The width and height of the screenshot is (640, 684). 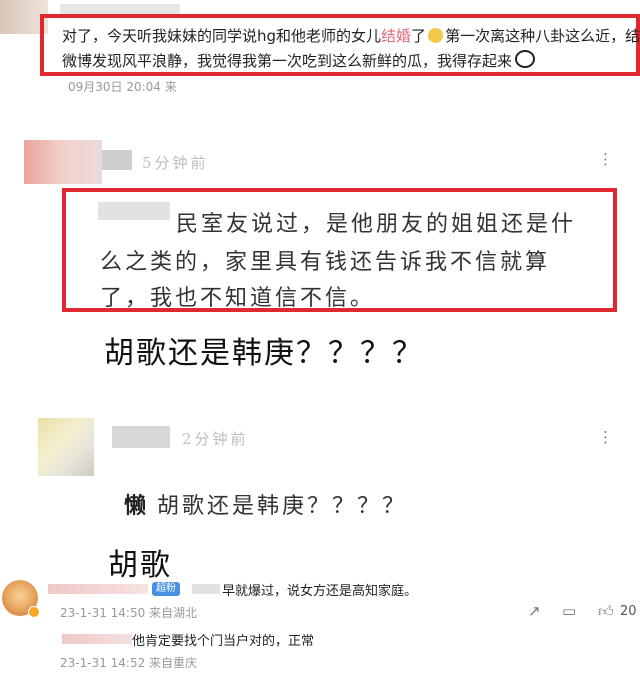 I want to click on avatar-badge-icon, so click(x=34, y=612).